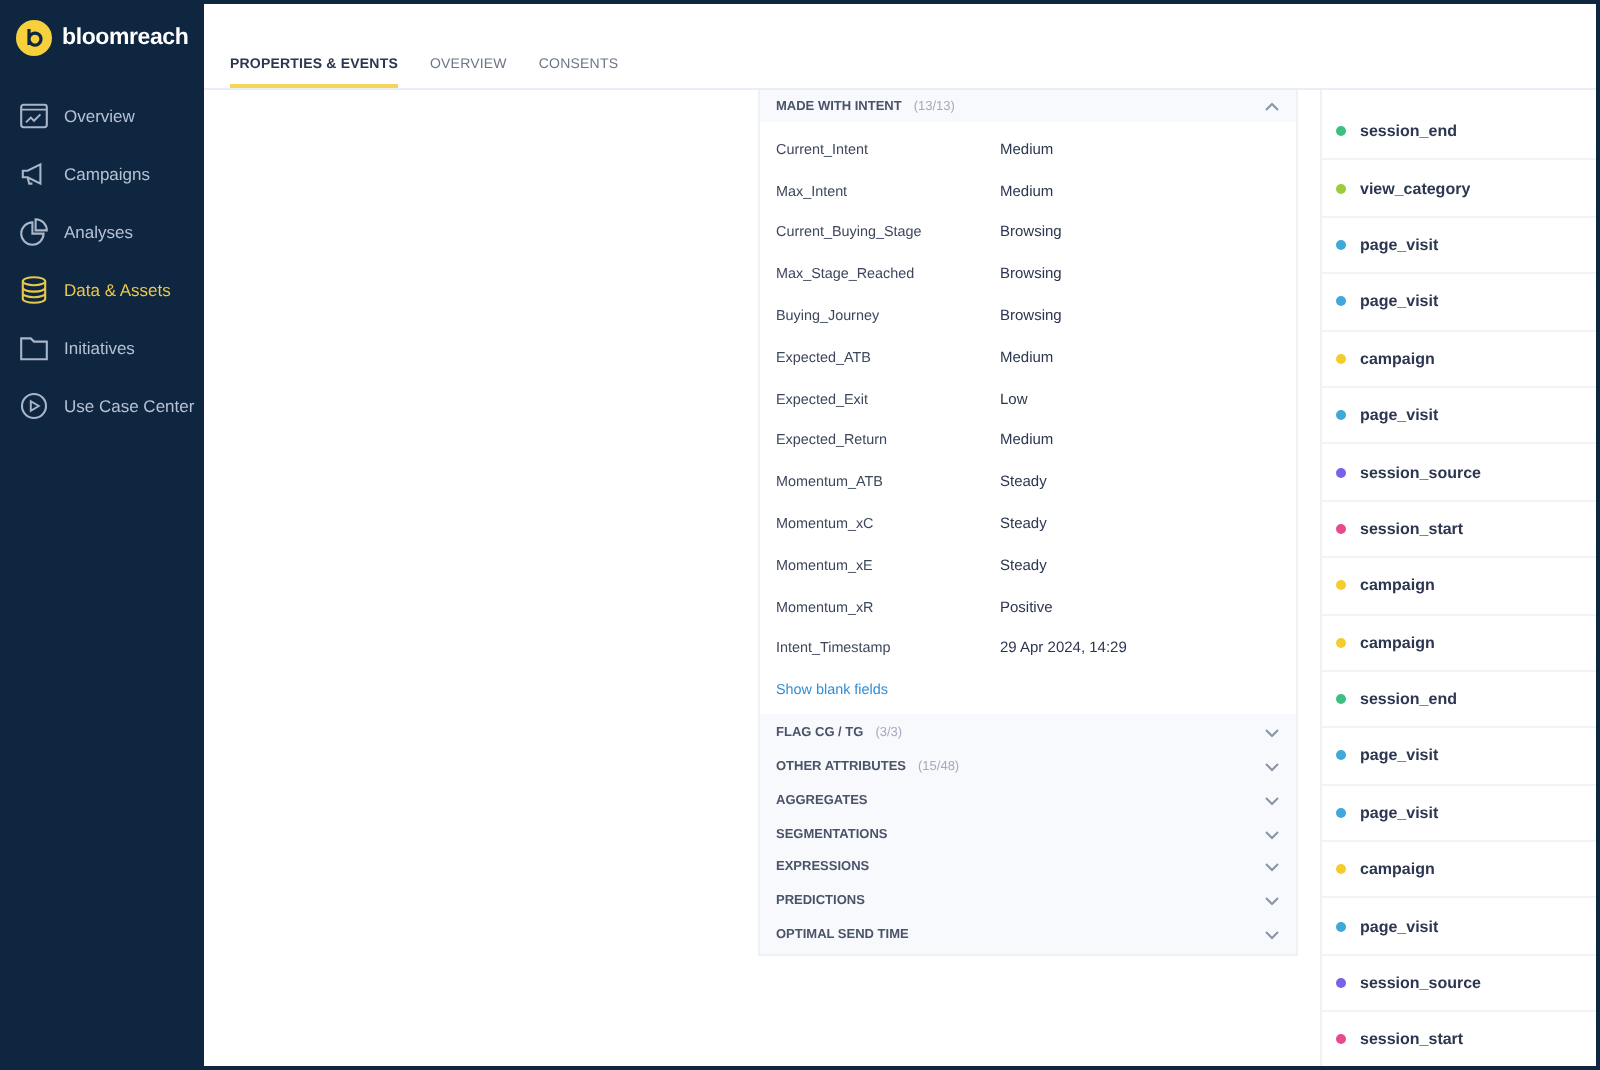 The width and height of the screenshot is (1600, 1070). I want to click on sidebar-item: Data & Assets, so click(102, 289).